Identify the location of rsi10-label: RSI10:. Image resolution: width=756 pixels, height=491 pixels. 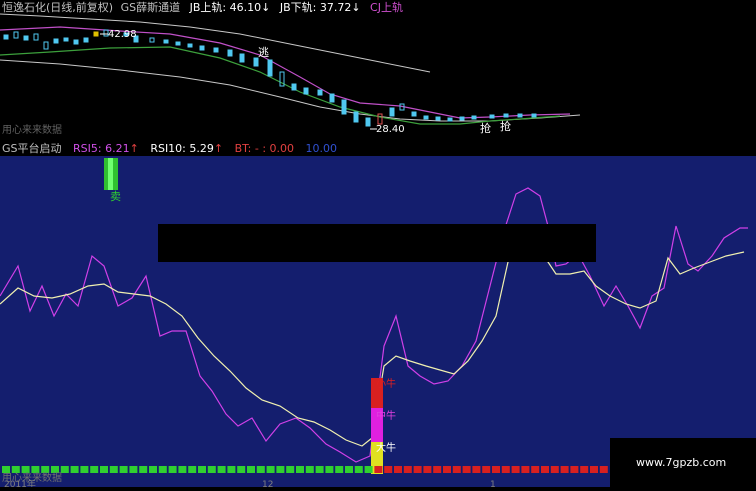
(168, 148).